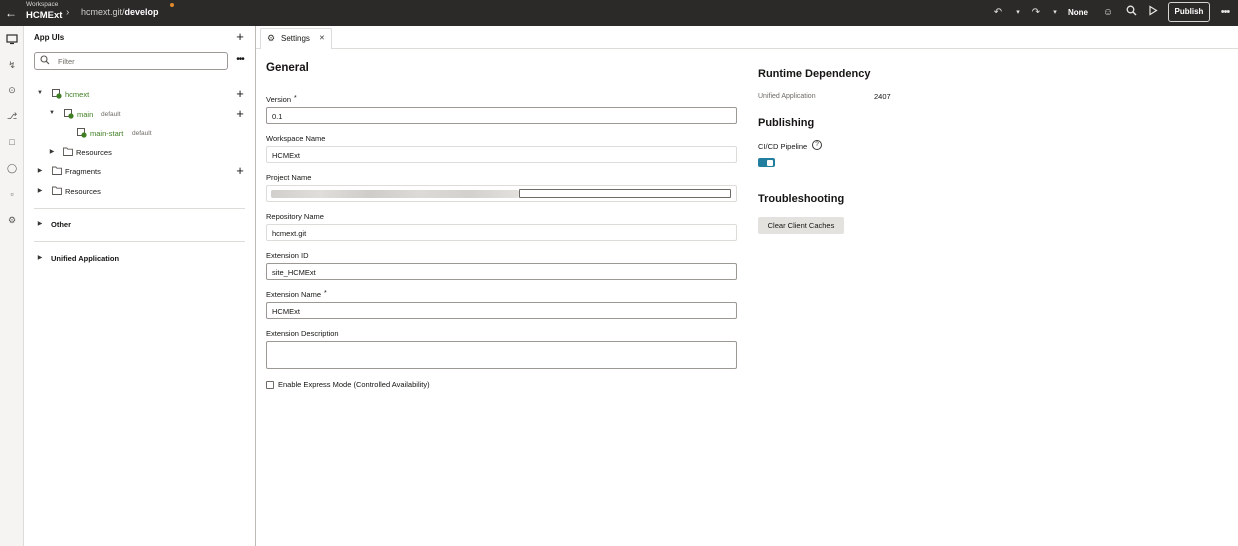 This screenshot has height=546, width=1238. I want to click on express-mode-checkbox, so click(270, 385).